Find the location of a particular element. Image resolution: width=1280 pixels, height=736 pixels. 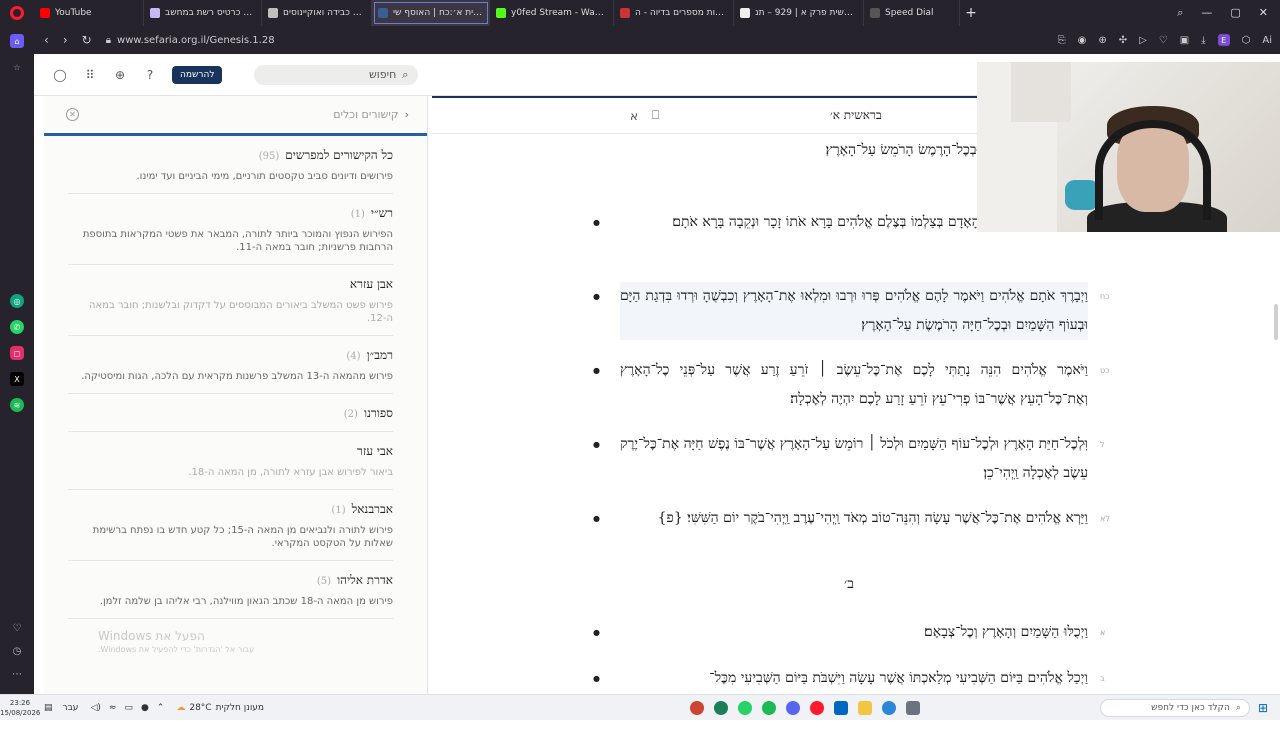

url-field: 🔒︎ www.sefaria.org.il/Genesis.1.28 is located at coordinates (190, 40).